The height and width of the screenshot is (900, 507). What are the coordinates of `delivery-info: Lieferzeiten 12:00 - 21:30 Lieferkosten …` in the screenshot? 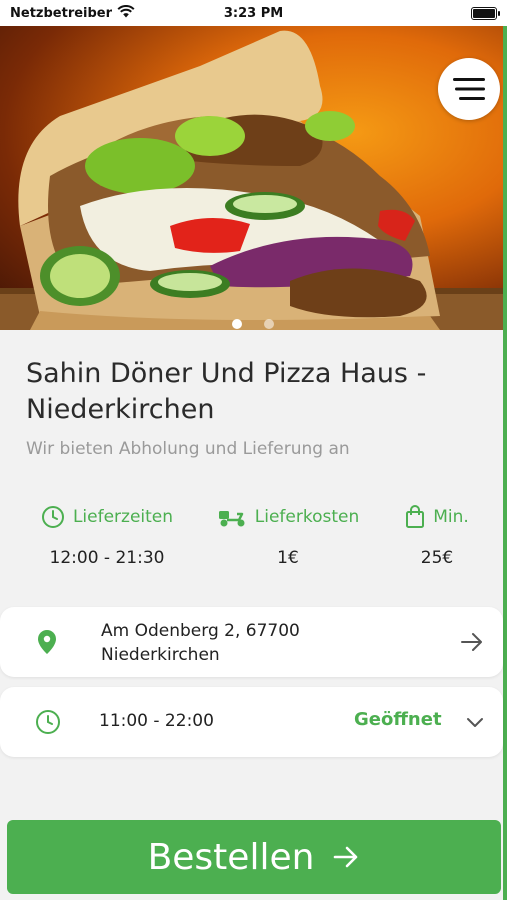 It's located at (251, 543).